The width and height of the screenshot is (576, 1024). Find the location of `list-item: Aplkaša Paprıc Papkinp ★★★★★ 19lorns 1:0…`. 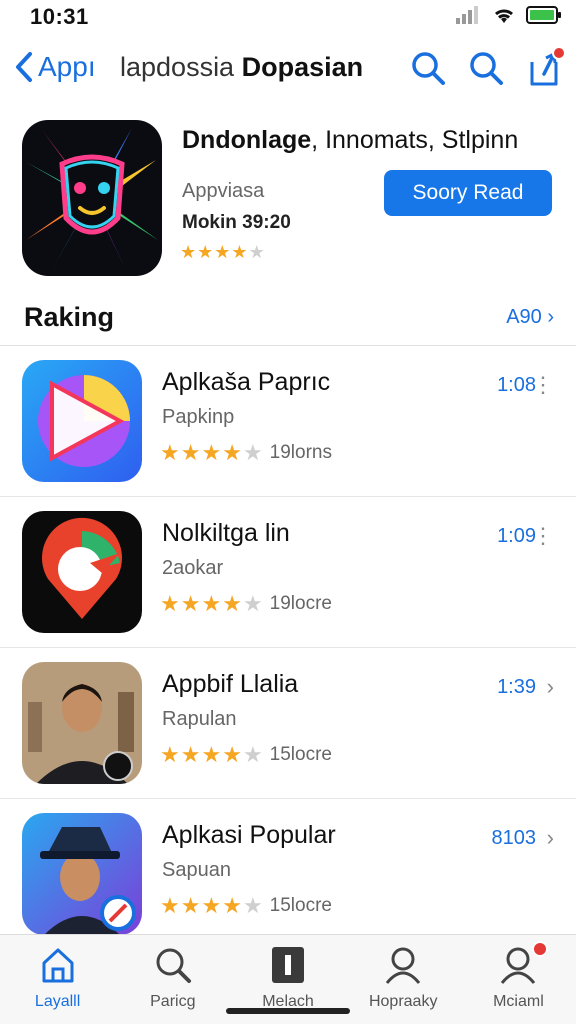

list-item: Aplkaša Paprıc Papkinp ★★★★★ 19lorns 1:0… is located at coordinates (288, 421).